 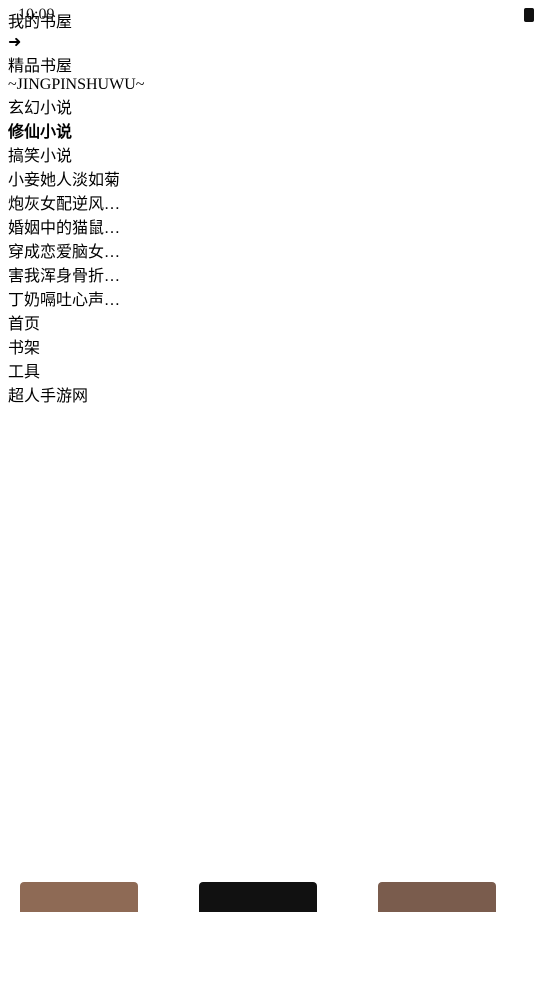 I want to click on nav-bookshelf: 书架, so click(x=277, y=346).